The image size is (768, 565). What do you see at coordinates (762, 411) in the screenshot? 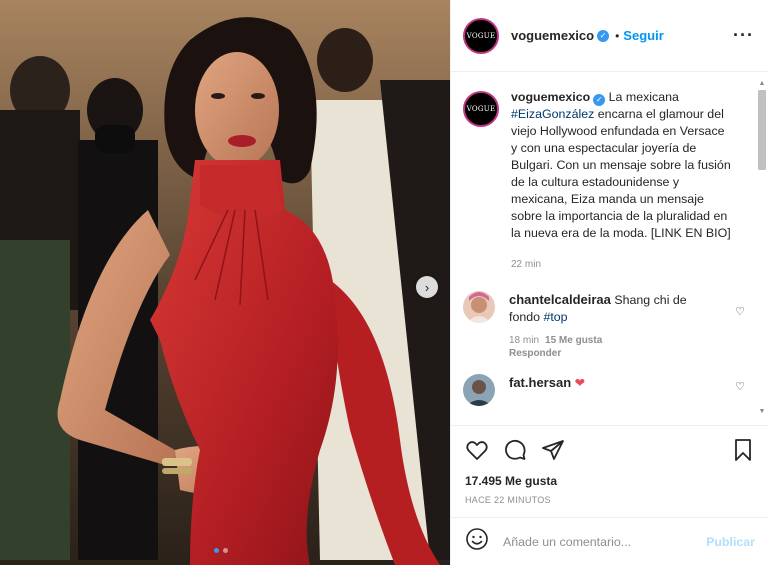
I see `scroll-down-icon: ▼` at bounding box center [762, 411].